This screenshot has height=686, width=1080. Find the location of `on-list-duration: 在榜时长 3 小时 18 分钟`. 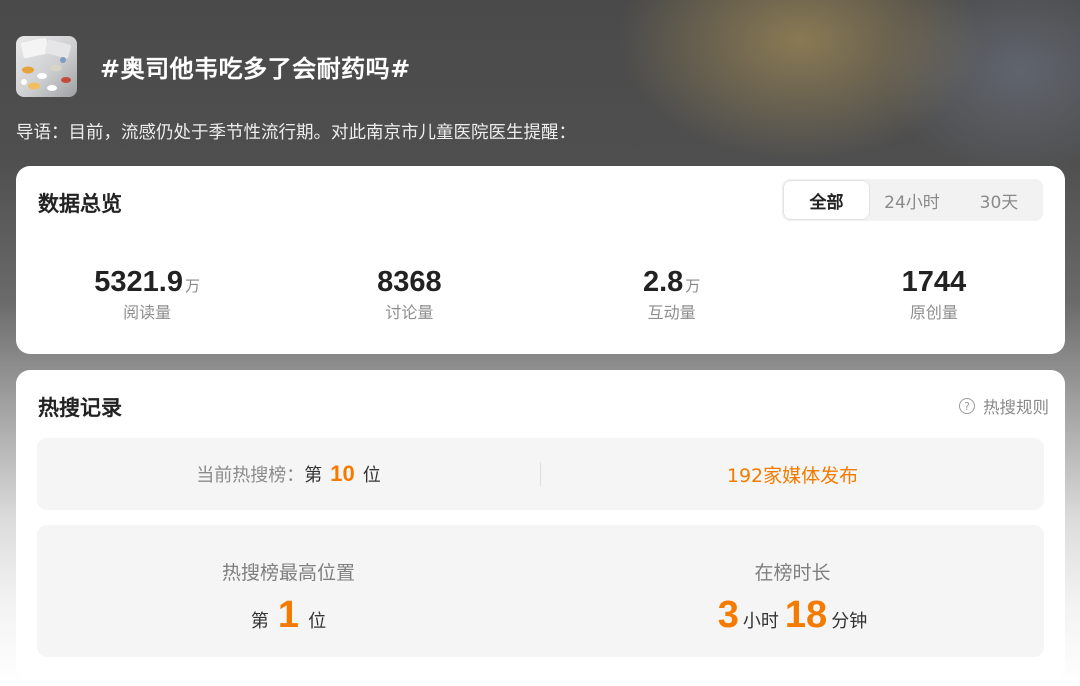

on-list-duration: 在榜时长 3 小时 18 分钟 is located at coordinates (792, 591).